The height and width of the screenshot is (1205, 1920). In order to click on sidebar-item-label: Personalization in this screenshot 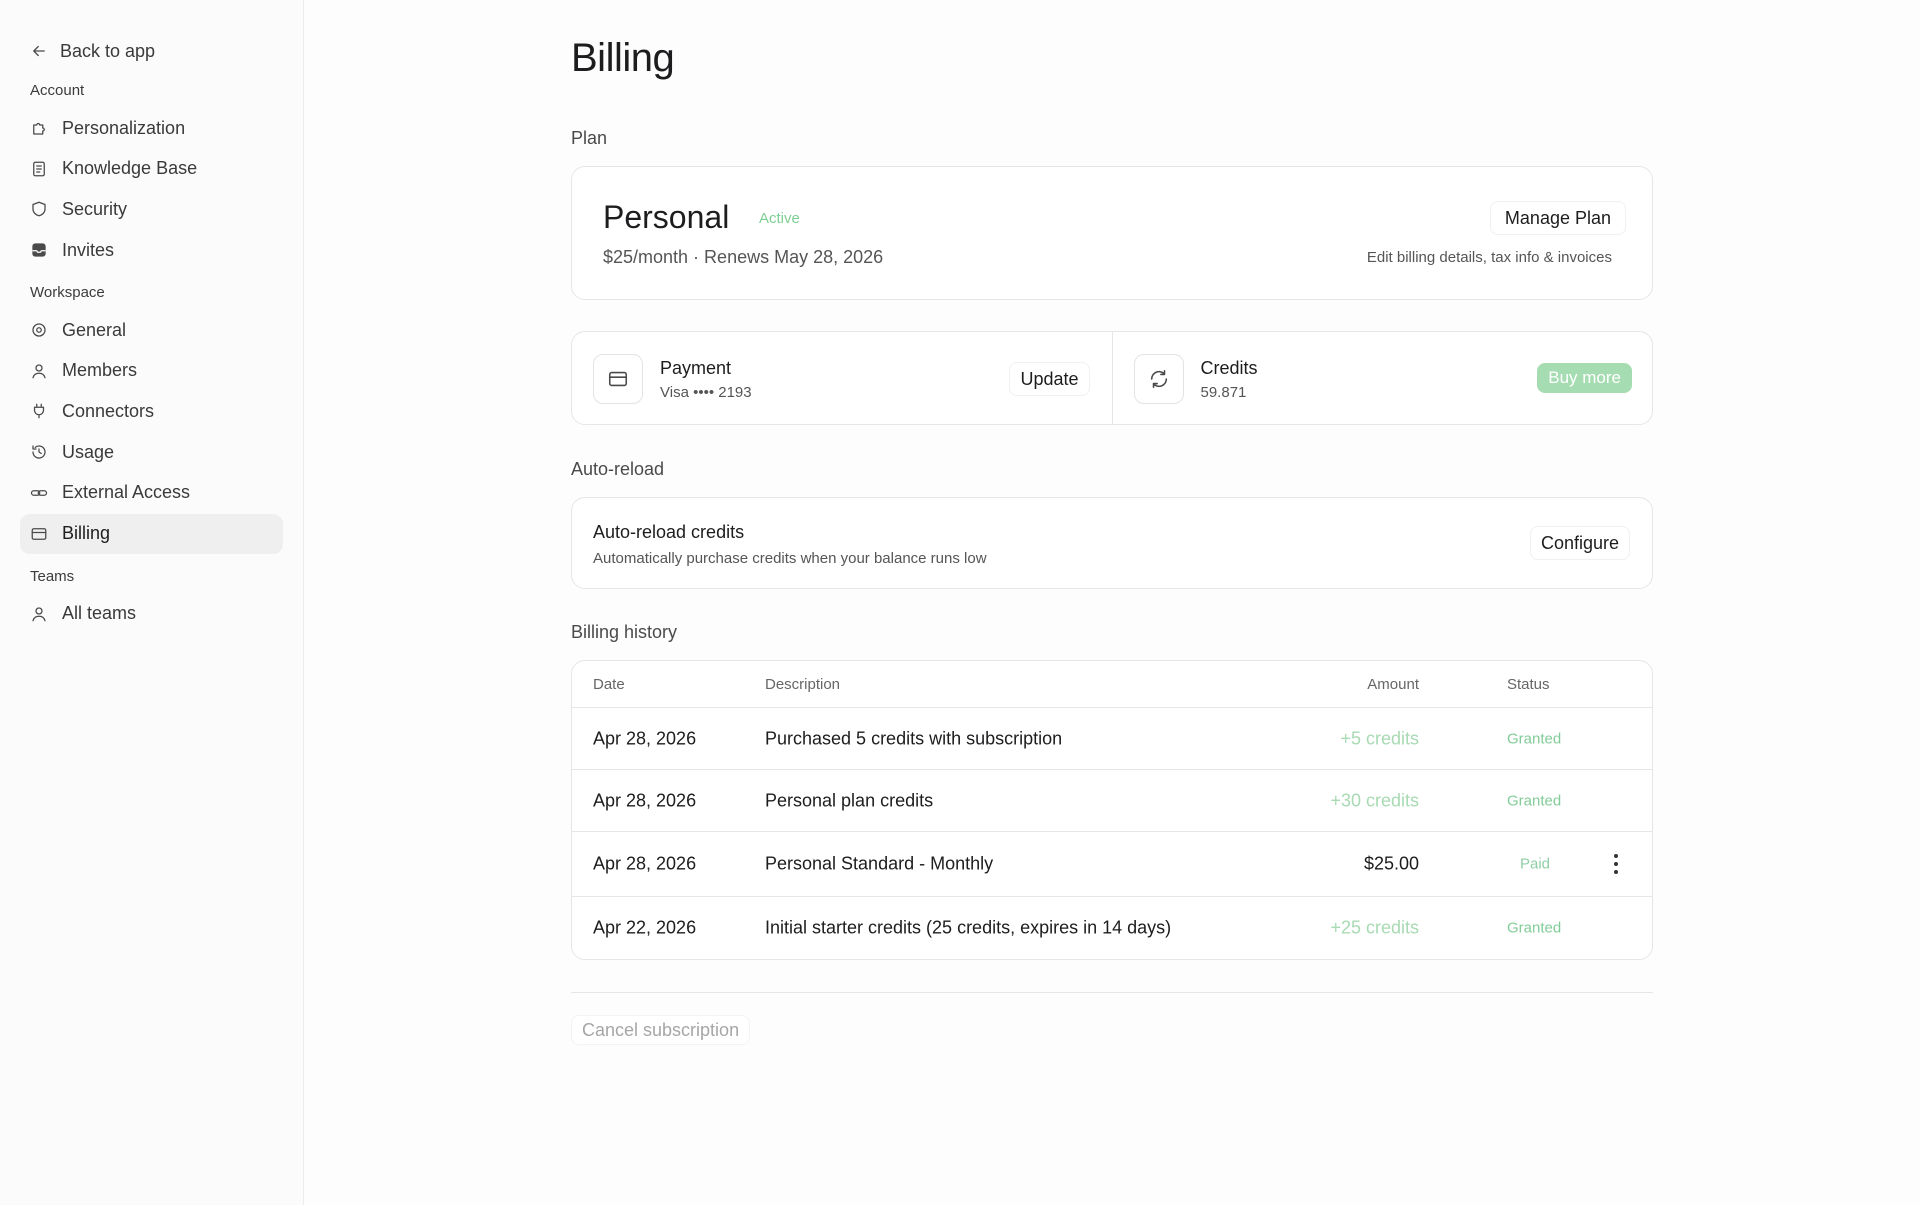, I will do `click(124, 127)`.